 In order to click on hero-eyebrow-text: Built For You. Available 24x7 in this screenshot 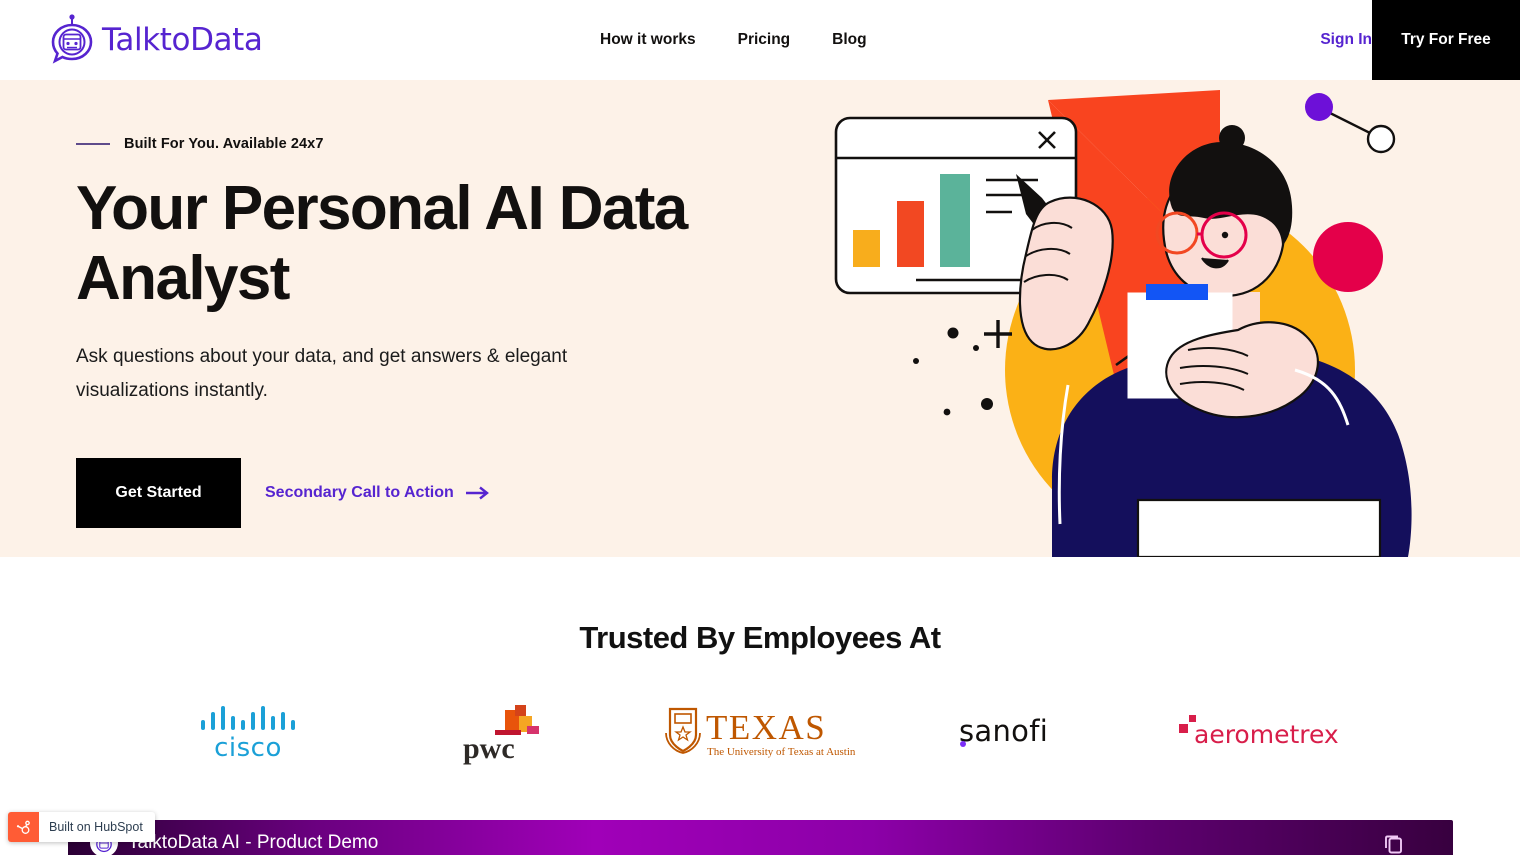, I will do `click(224, 144)`.